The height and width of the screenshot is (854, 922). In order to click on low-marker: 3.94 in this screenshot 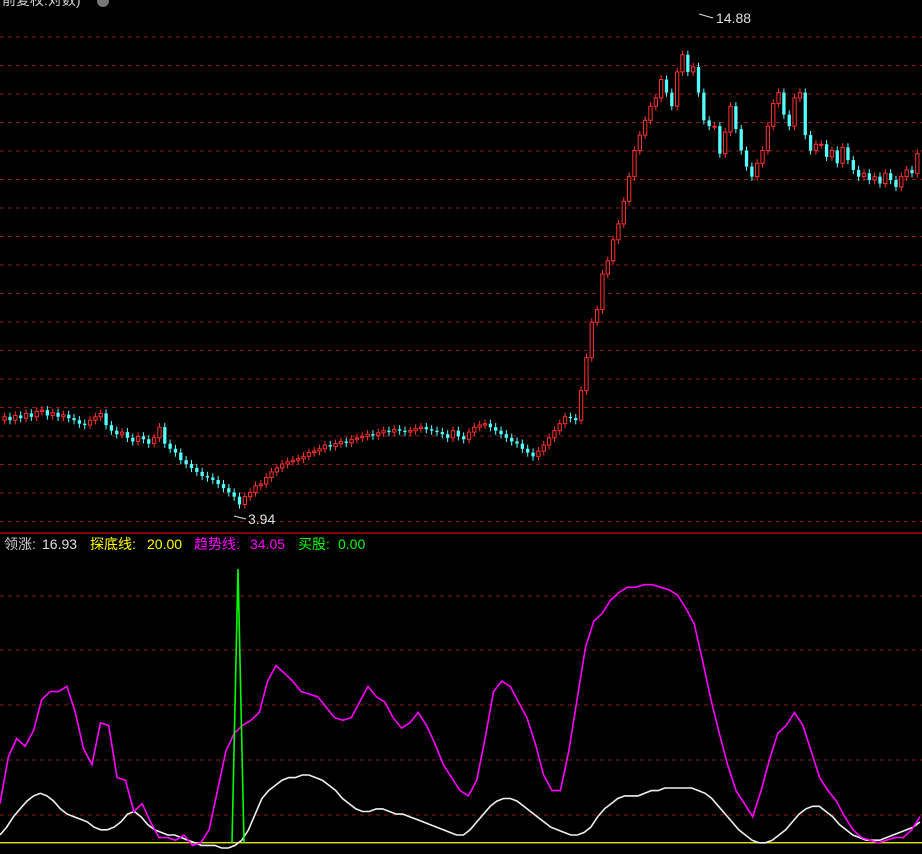, I will do `click(254, 519)`.